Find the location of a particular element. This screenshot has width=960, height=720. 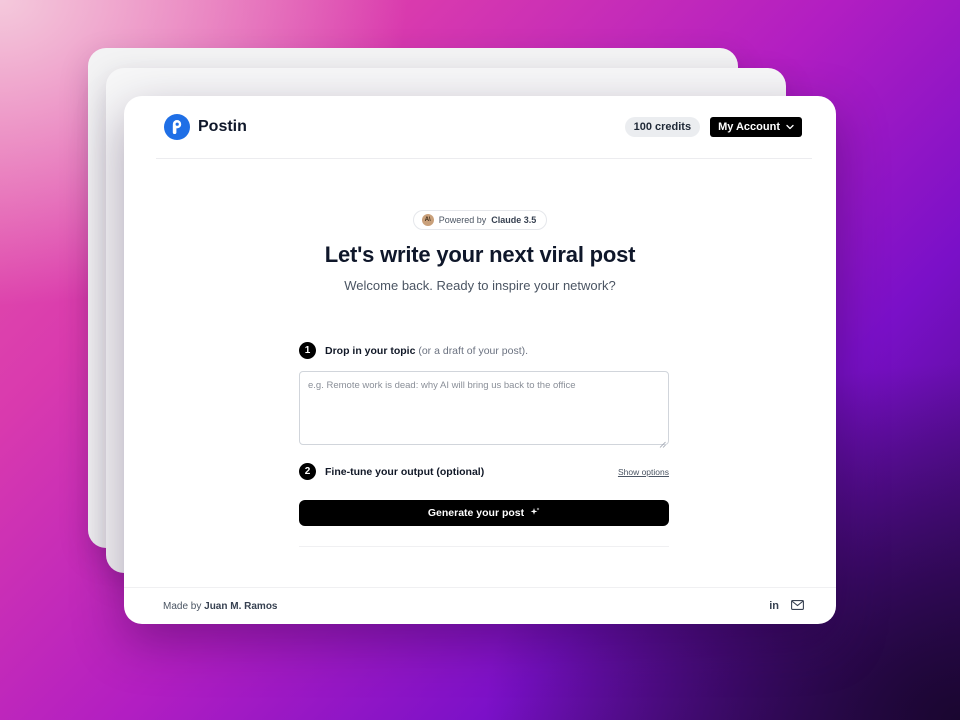

footer-social: in is located at coordinates (786, 606).